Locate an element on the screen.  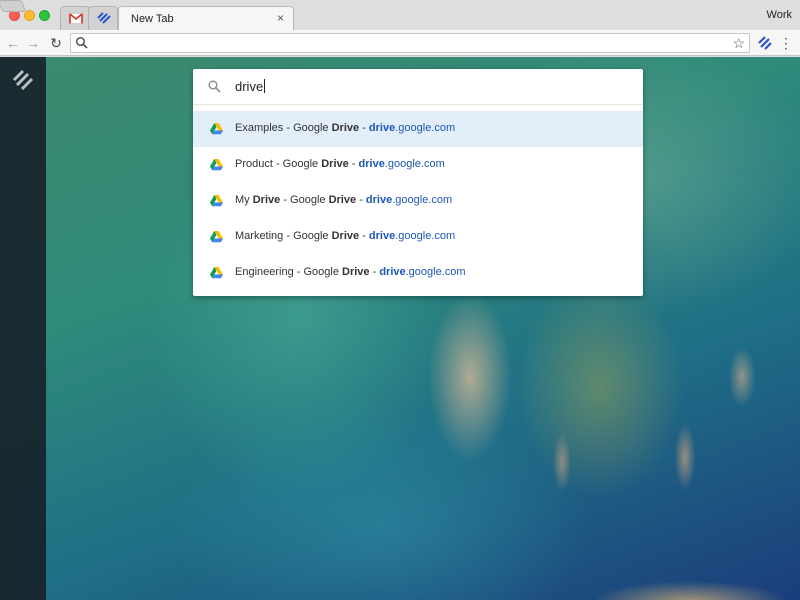
text-cursor is located at coordinates (265, 86).